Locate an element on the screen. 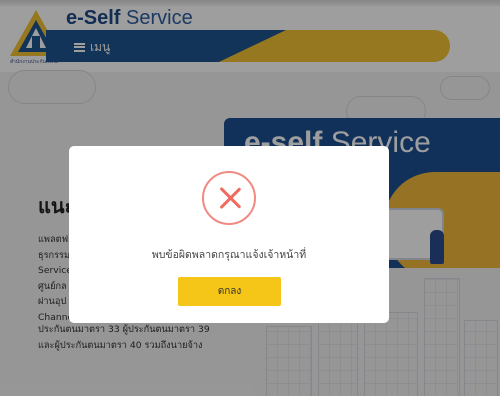  ok-button: ตกลง is located at coordinates (229, 291).